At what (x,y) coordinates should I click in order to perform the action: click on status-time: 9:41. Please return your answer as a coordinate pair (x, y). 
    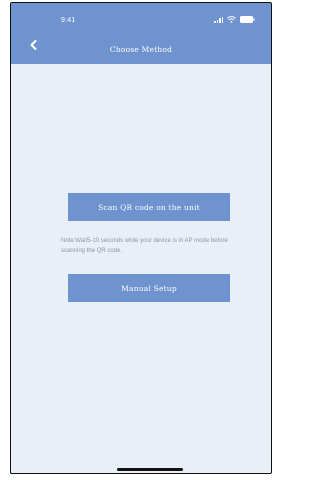
    Looking at the image, I should click on (68, 20).